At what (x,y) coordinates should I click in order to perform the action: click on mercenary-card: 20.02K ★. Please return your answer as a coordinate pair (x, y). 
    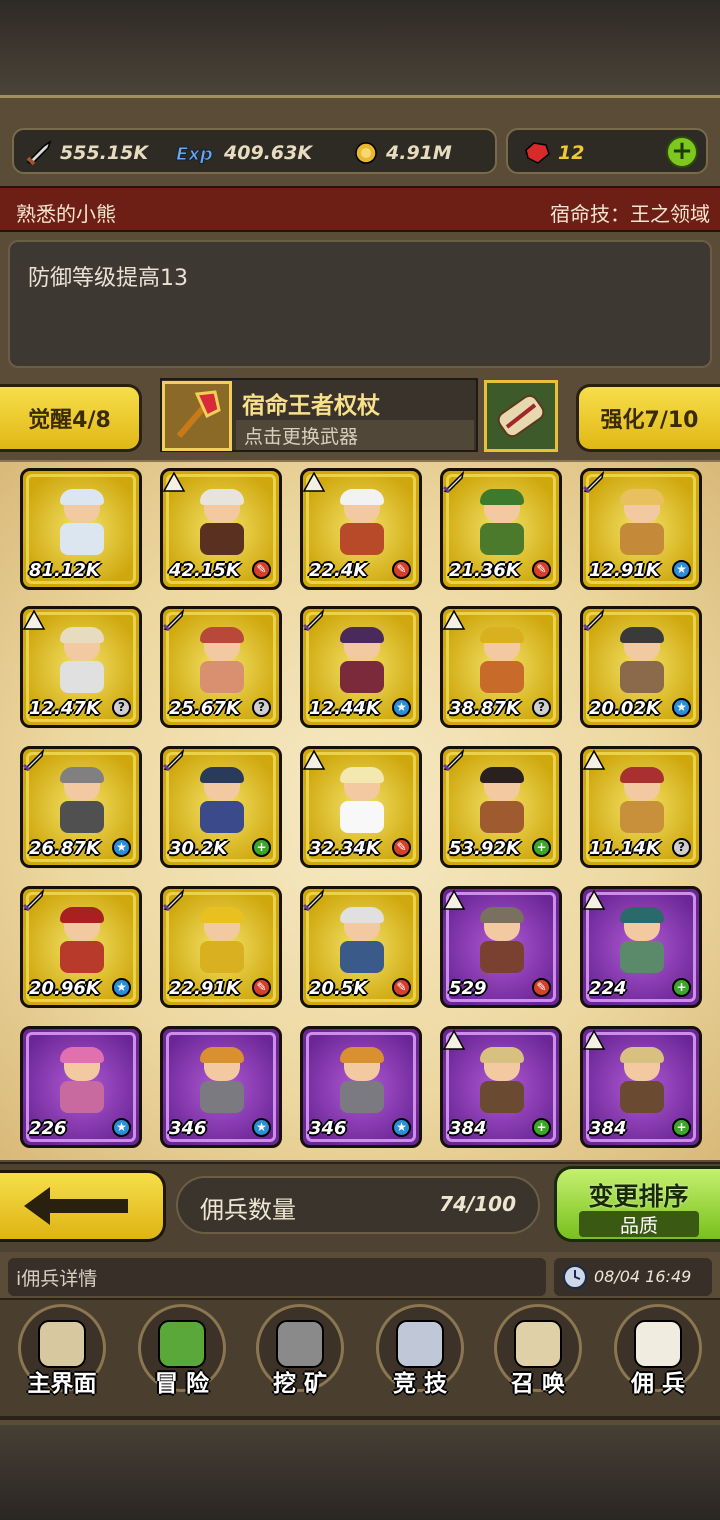
    Looking at the image, I should click on (641, 667).